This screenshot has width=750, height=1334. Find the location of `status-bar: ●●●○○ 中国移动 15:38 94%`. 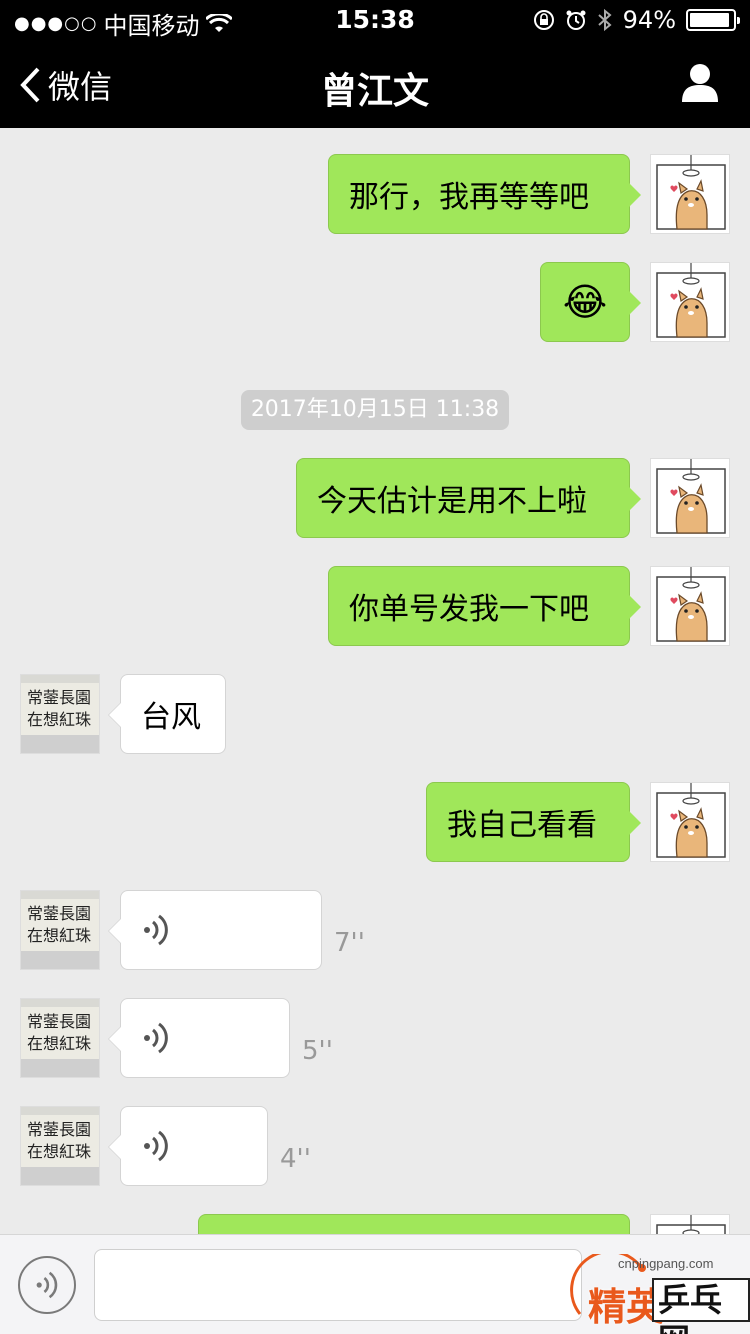

status-bar: ●●●○○ 中国移动 15:38 94% is located at coordinates (375, 20).